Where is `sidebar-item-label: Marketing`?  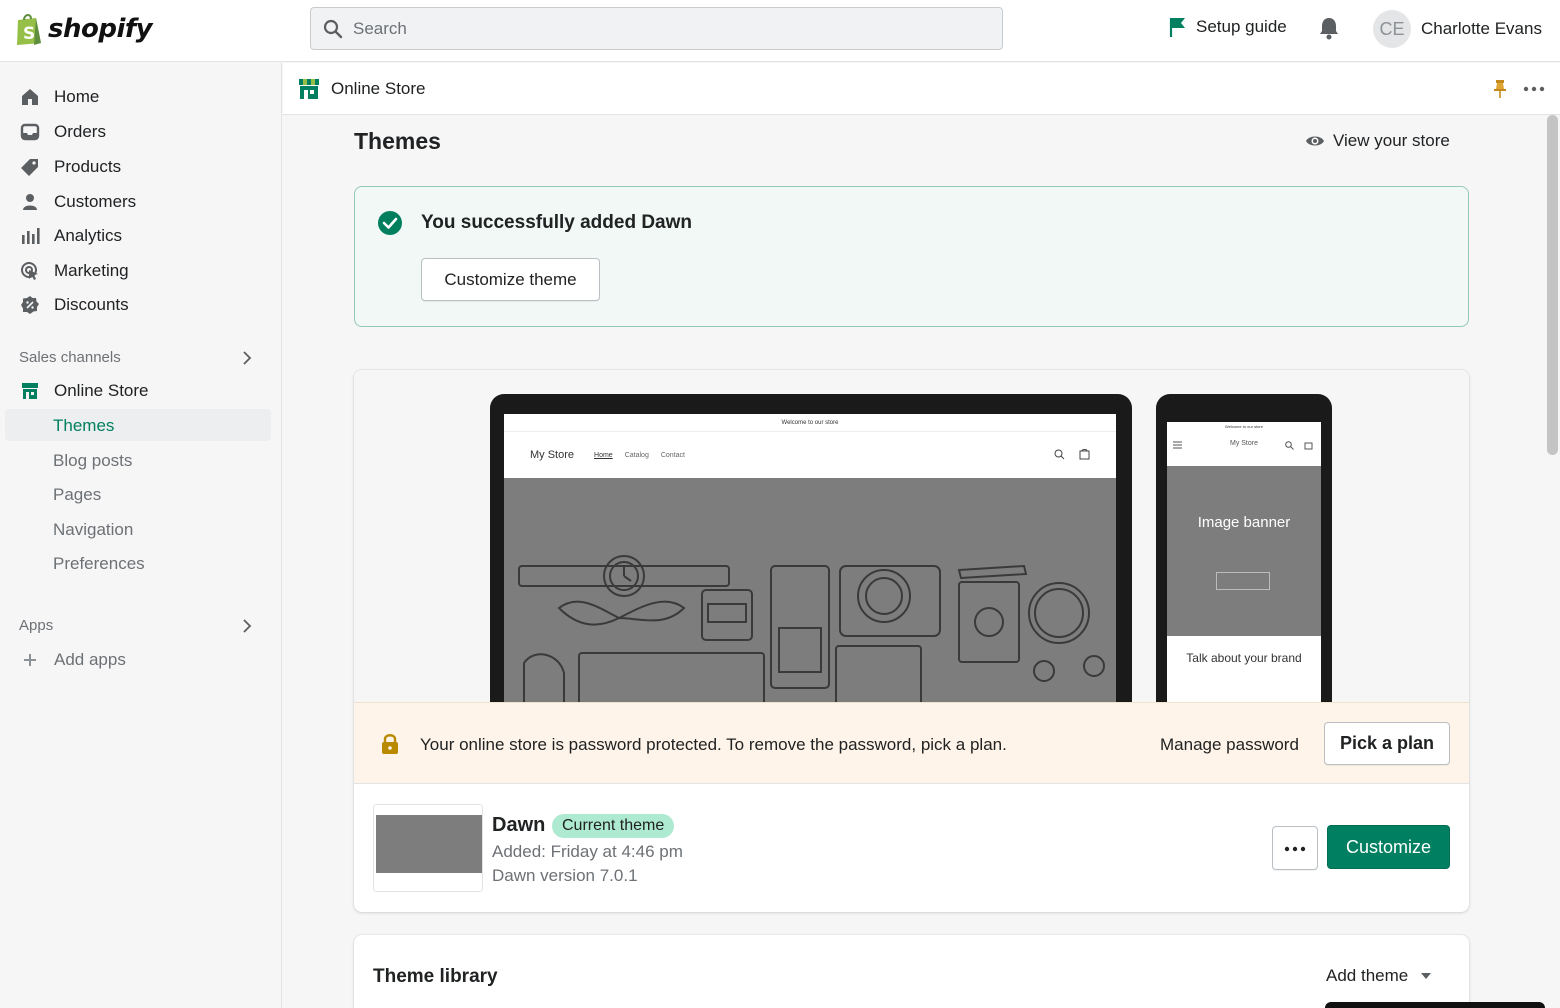
sidebar-item-label: Marketing is located at coordinates (91, 270).